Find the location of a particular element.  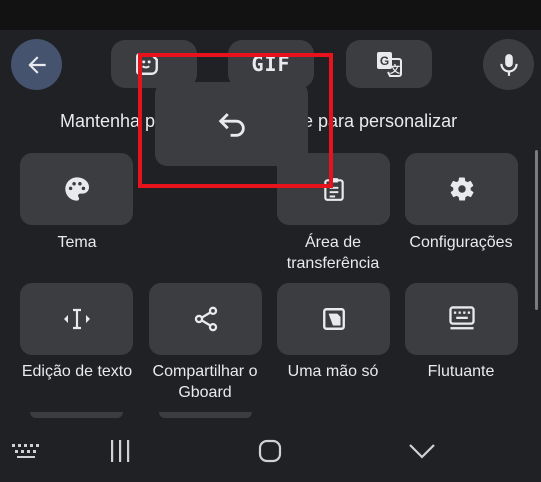

home-button is located at coordinates (270, 451).